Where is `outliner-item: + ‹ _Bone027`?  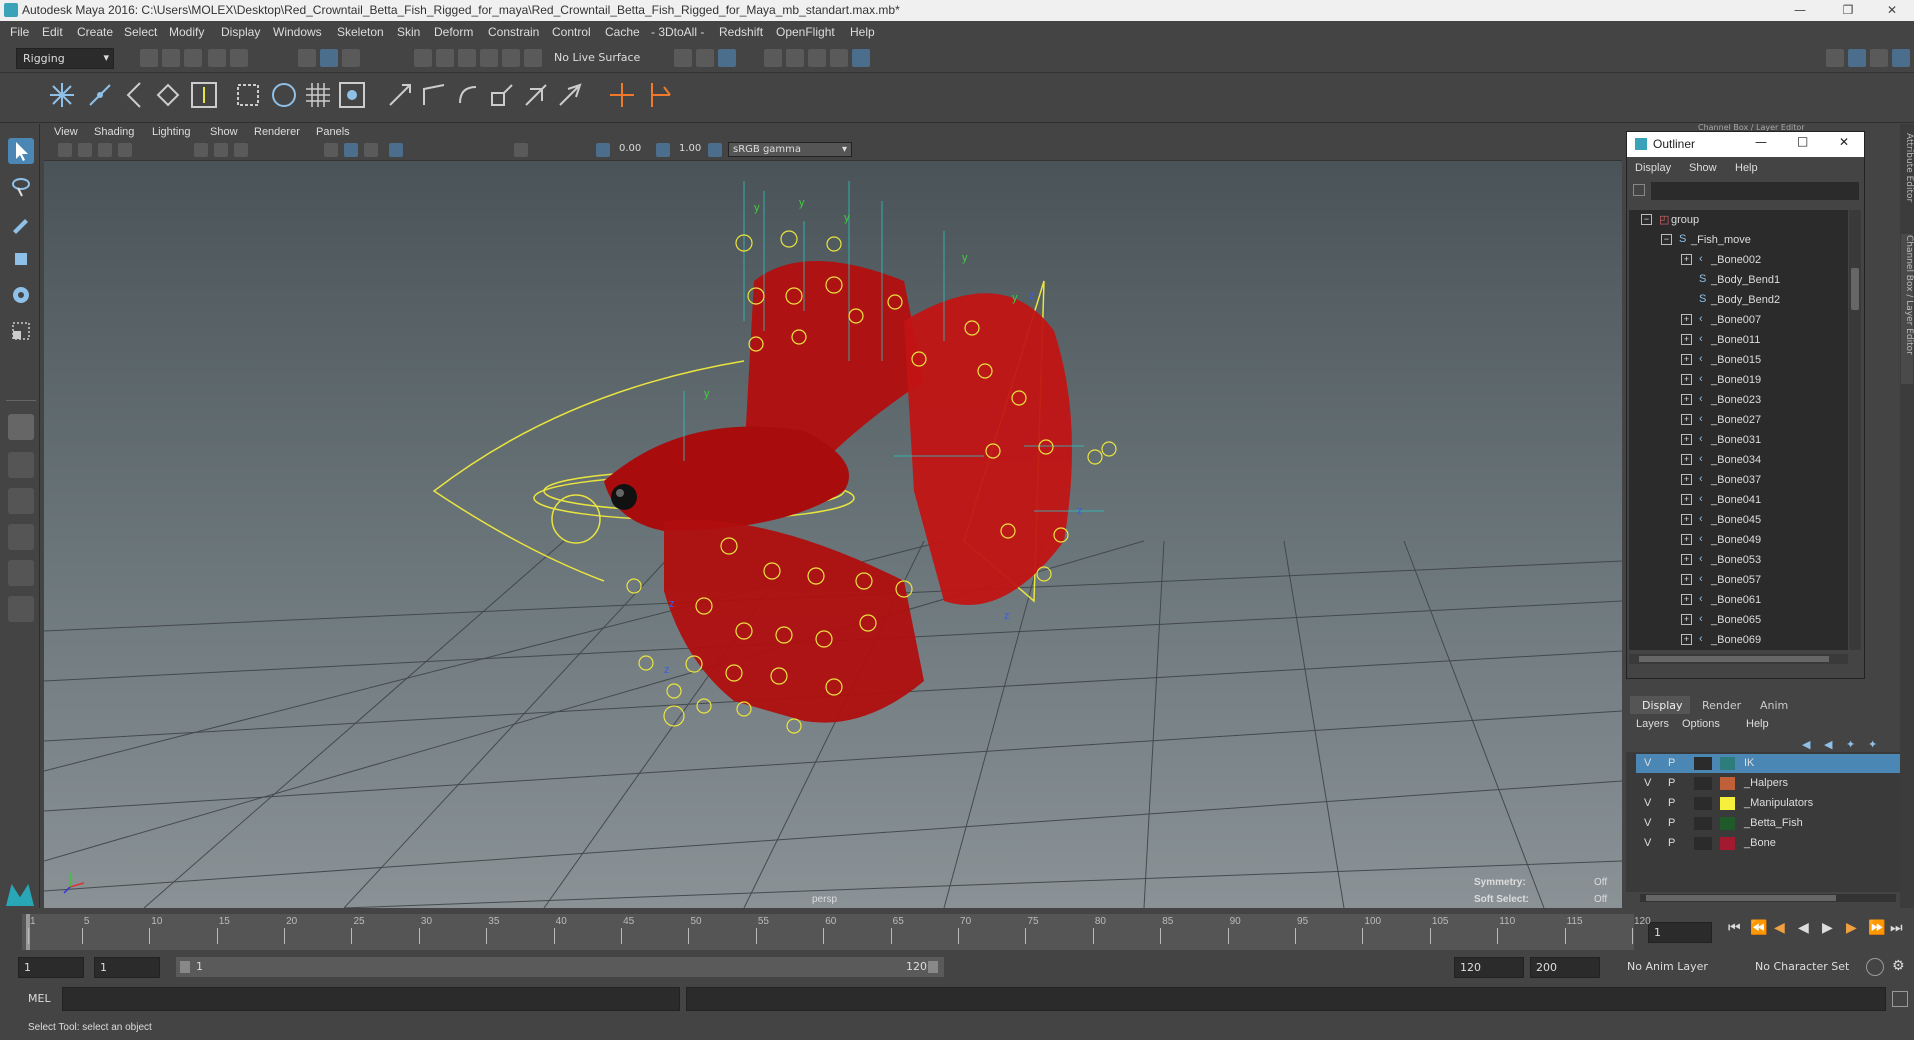
outliner-item: + ‹ _Bone027 is located at coordinates (1738, 420).